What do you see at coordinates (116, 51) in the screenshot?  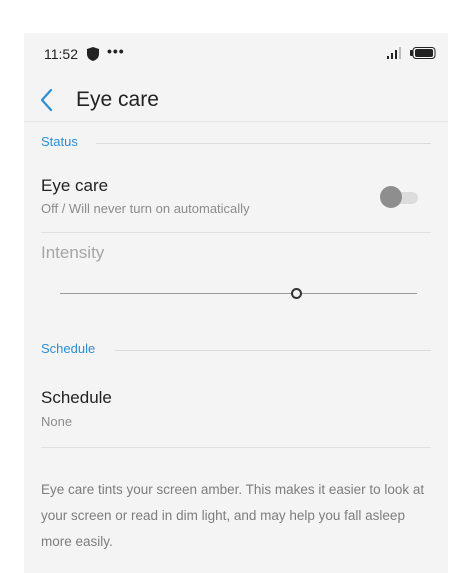 I see `more-dots-icon: •••` at bounding box center [116, 51].